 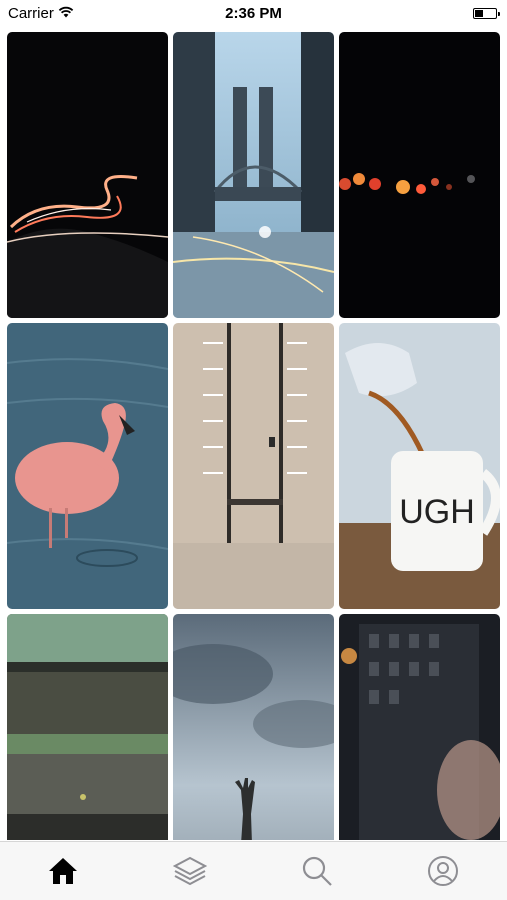 I want to click on tab-profile, so click(x=443, y=873).